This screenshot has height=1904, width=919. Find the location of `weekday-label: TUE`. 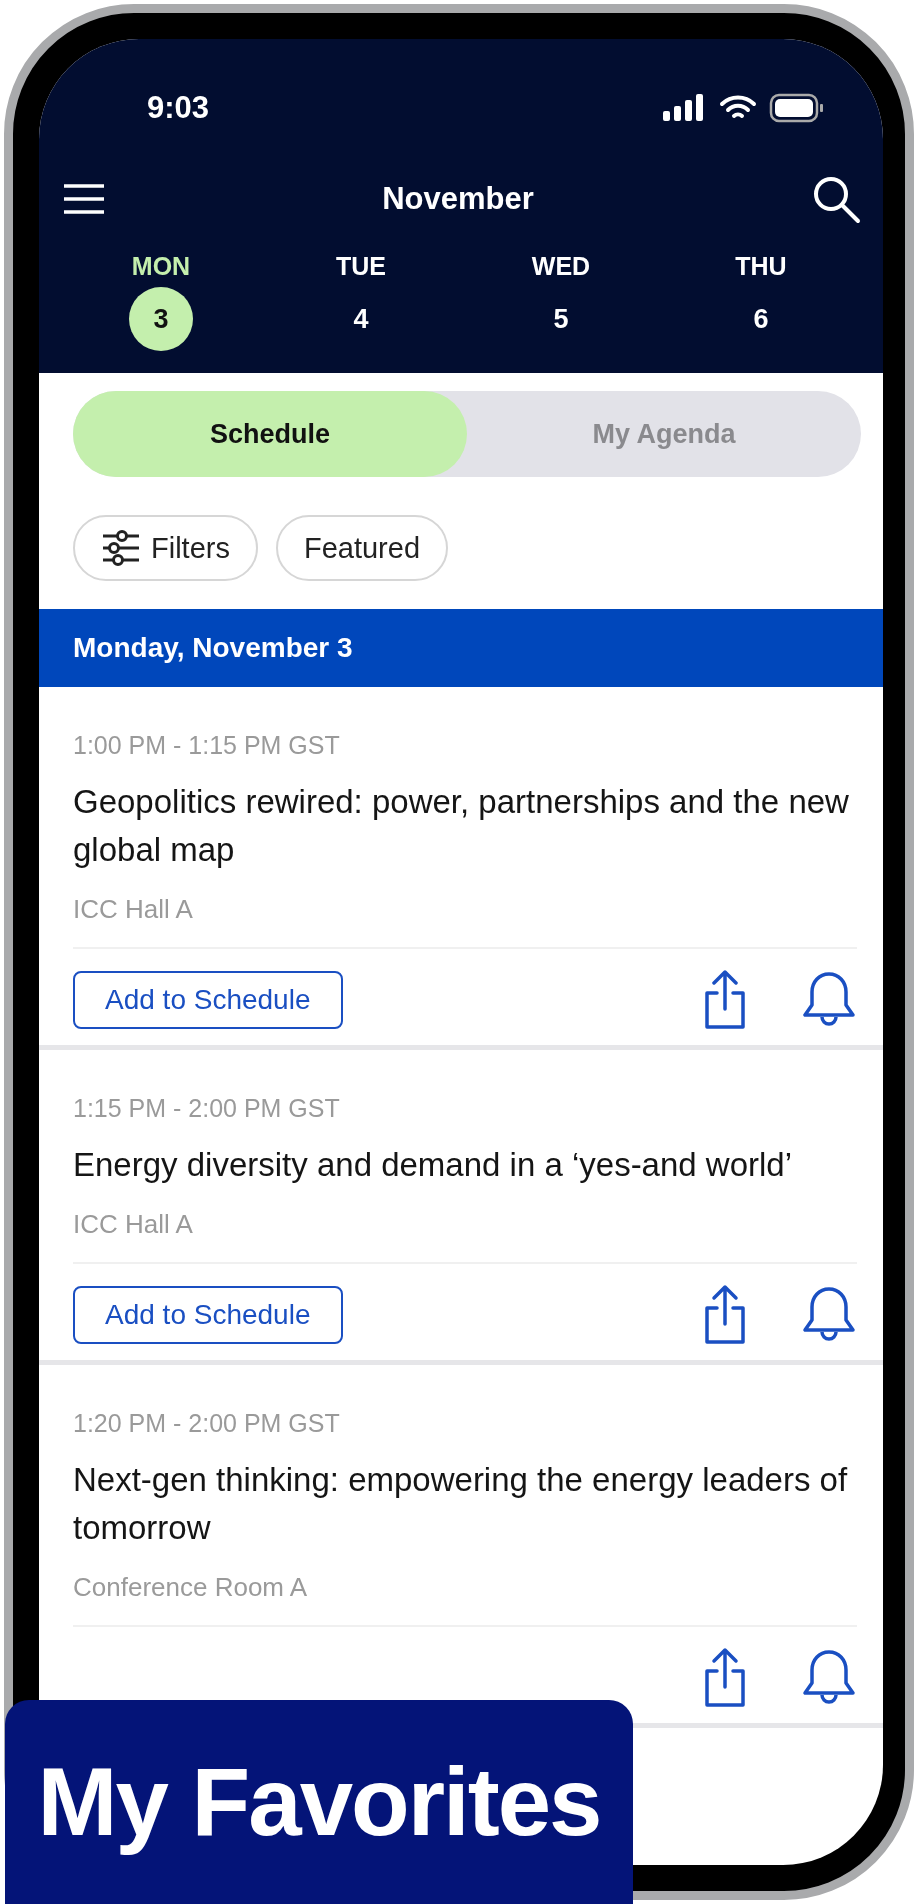

weekday-label: TUE is located at coordinates (361, 266).